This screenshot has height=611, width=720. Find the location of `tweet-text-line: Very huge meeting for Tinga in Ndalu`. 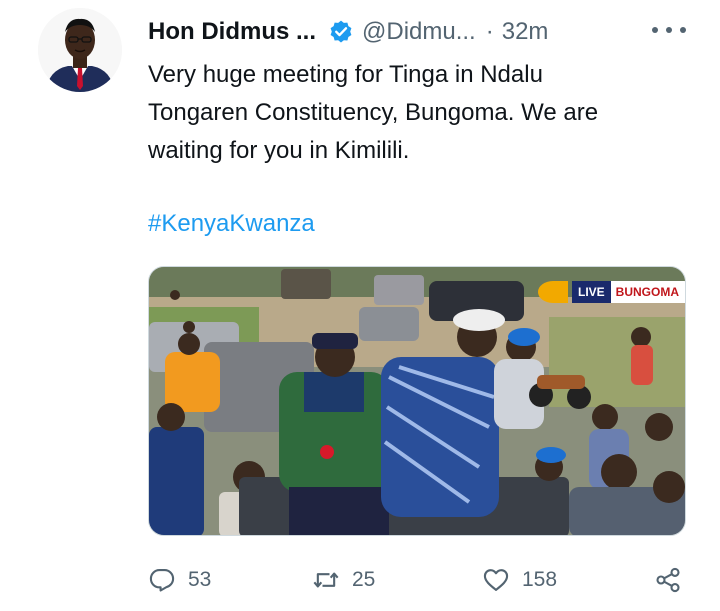

tweet-text-line: Very huge meeting for Tinga in Ndalu is located at coordinates (345, 74).